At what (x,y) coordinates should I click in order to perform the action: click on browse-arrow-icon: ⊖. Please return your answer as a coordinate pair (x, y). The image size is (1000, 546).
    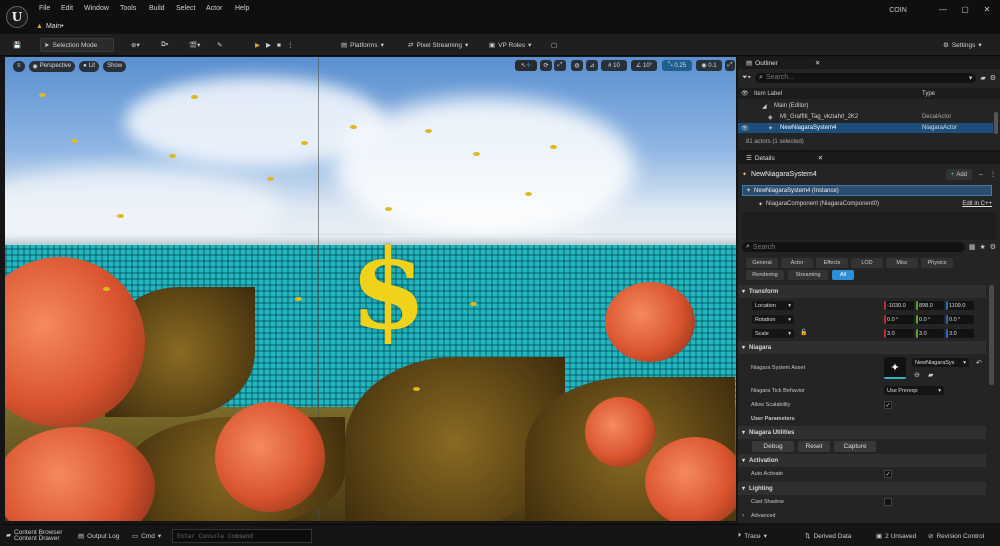
    Looking at the image, I should click on (917, 375).